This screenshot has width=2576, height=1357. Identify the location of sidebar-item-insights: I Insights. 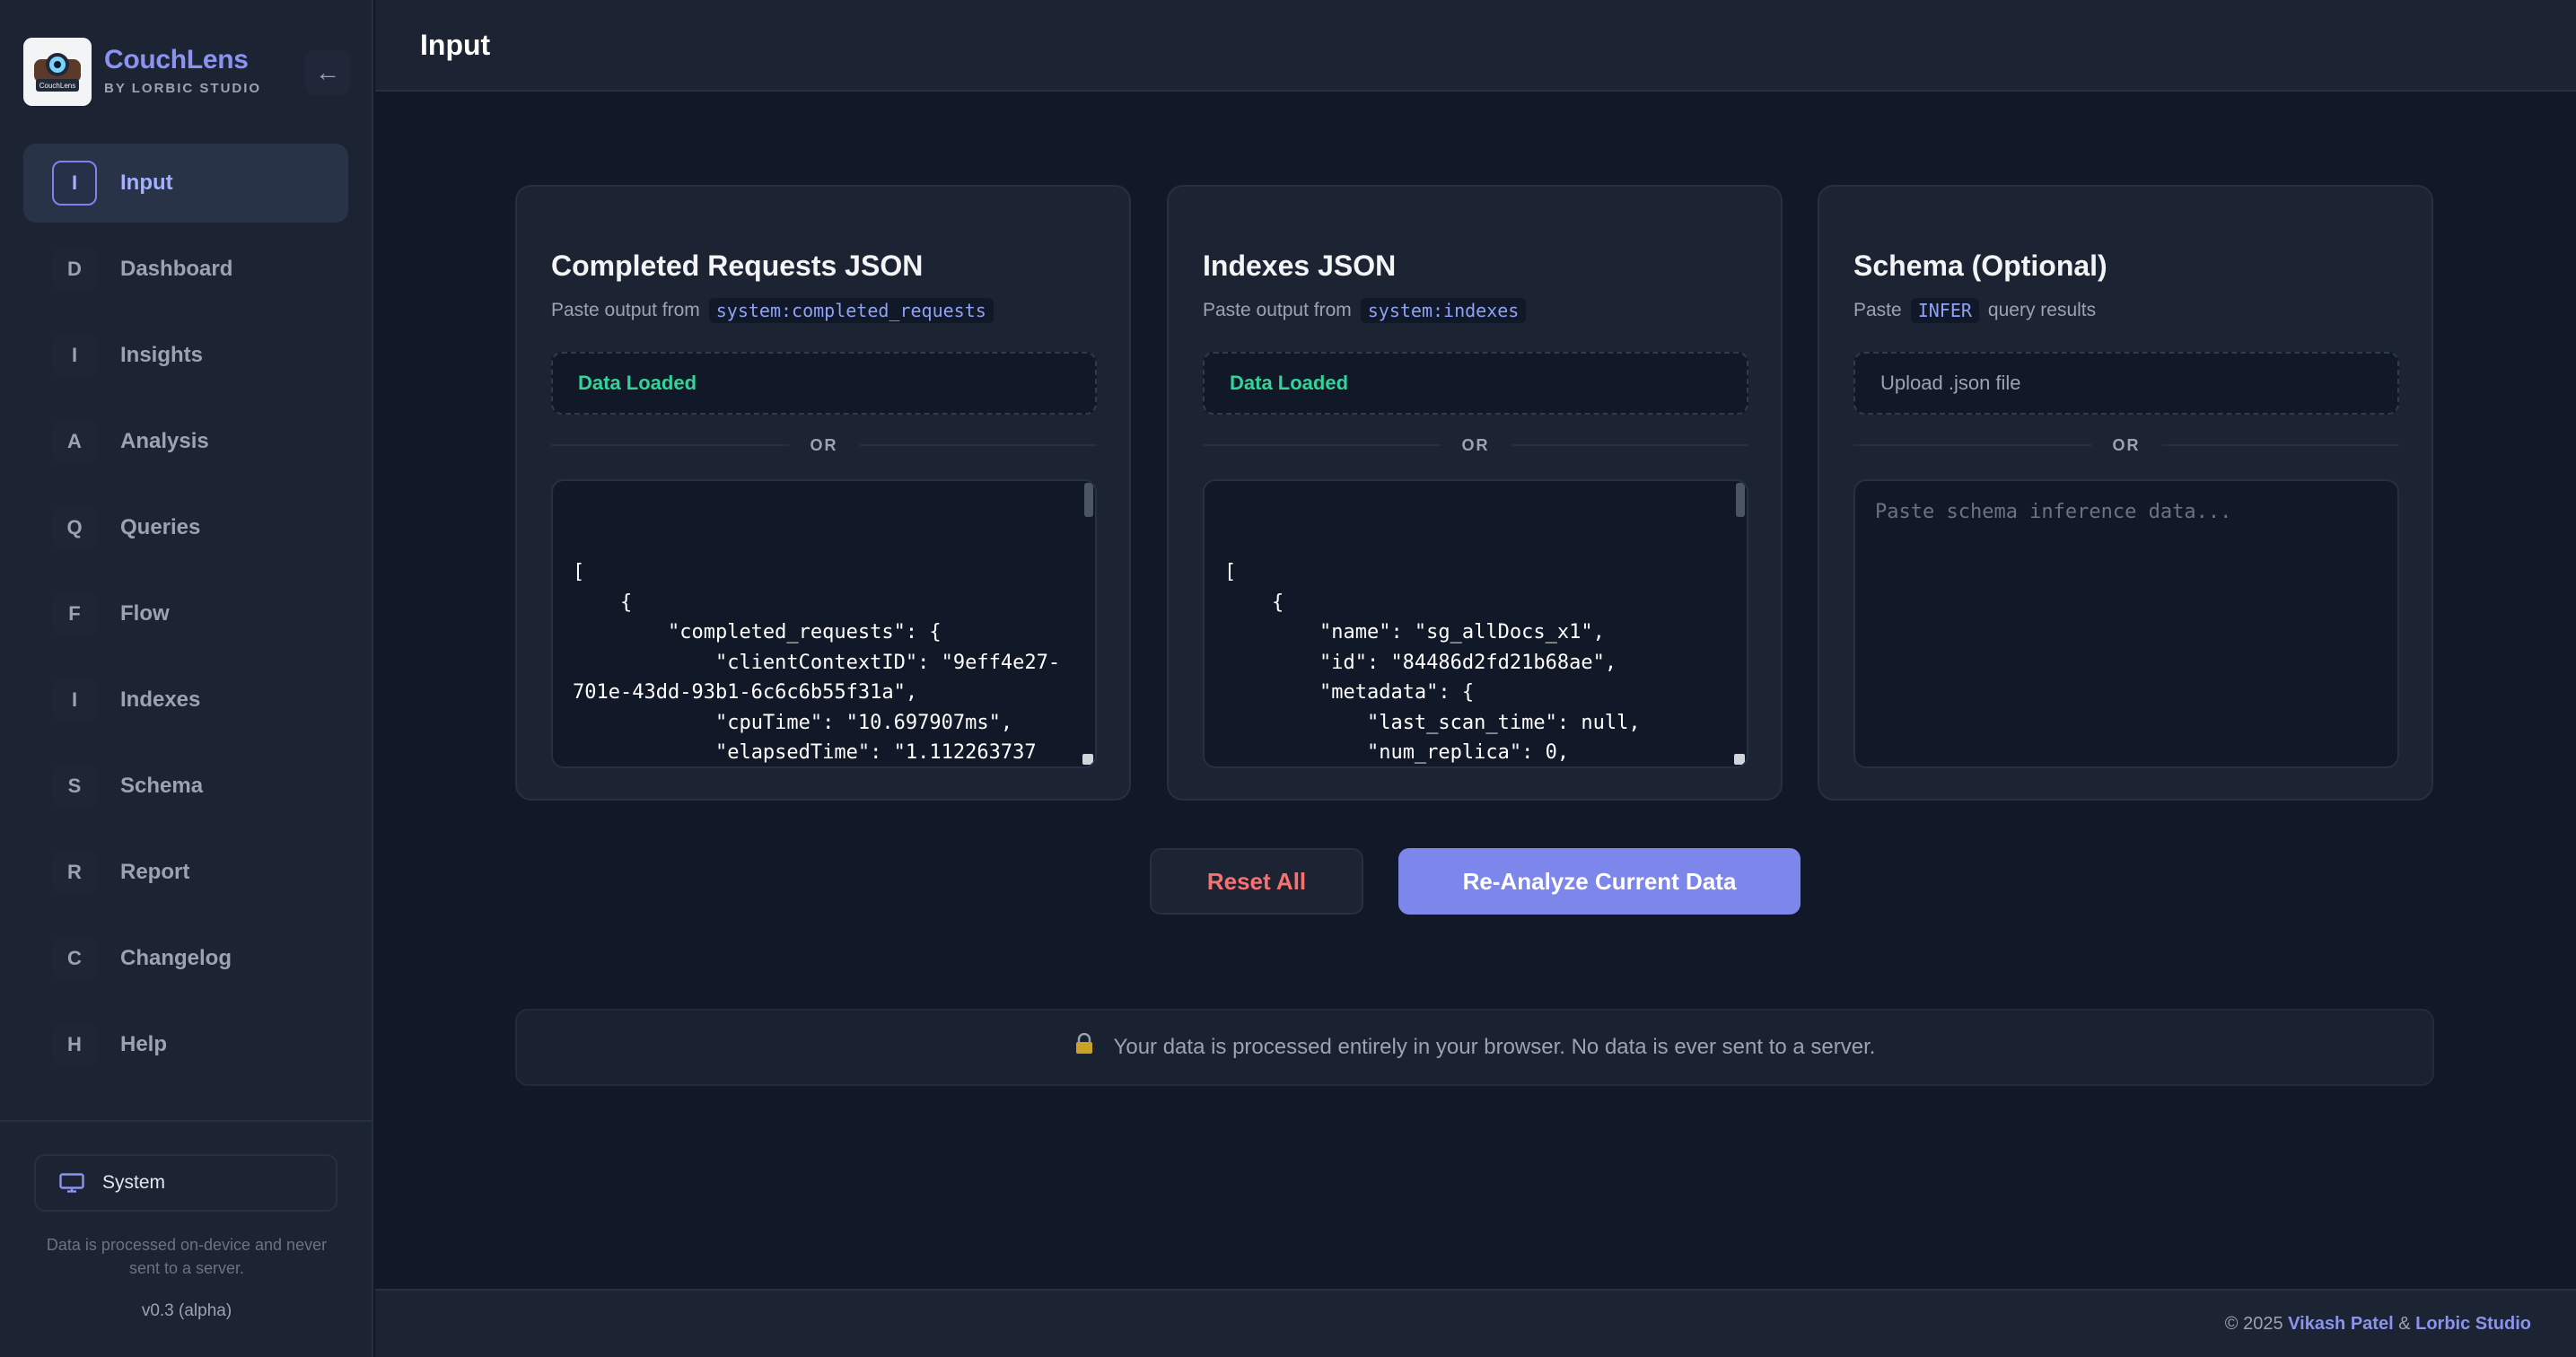
(185, 355).